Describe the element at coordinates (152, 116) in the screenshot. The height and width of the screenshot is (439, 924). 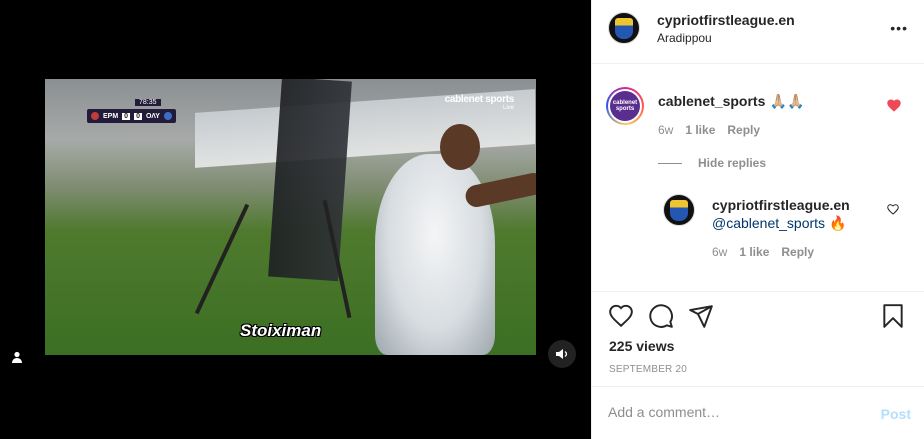
I see `away-team: ΟΛΥ` at that location.